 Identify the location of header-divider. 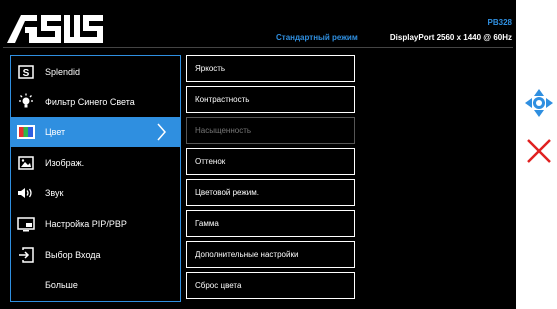
(258, 47).